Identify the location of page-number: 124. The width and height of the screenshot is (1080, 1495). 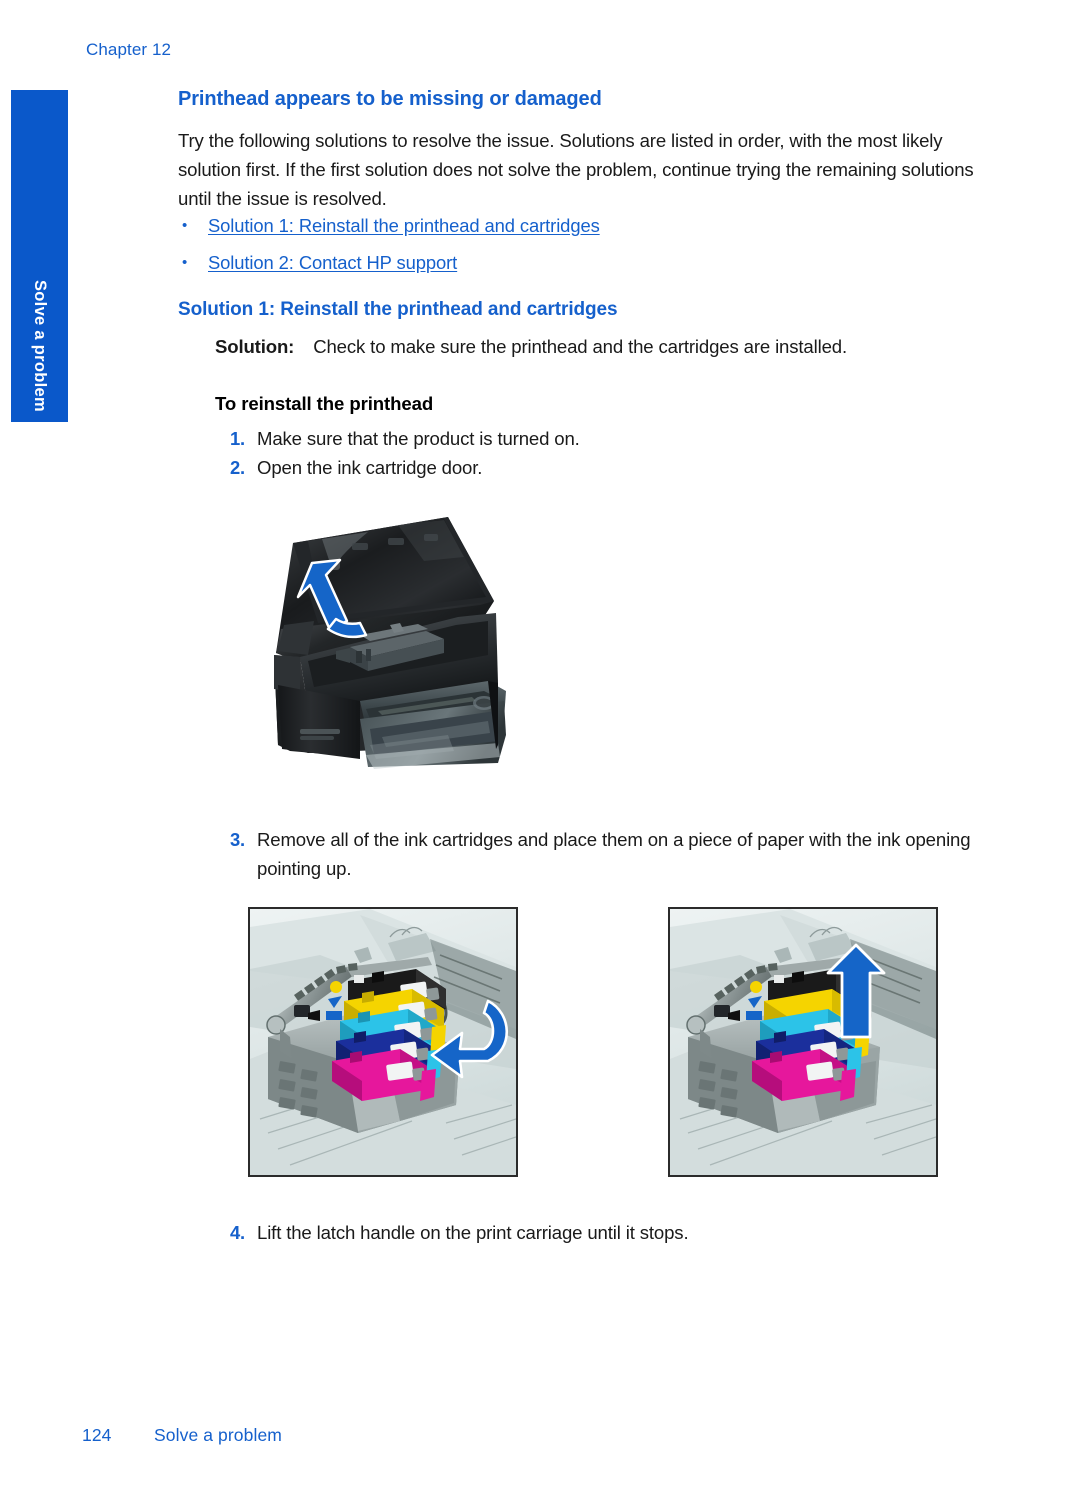
(97, 1435).